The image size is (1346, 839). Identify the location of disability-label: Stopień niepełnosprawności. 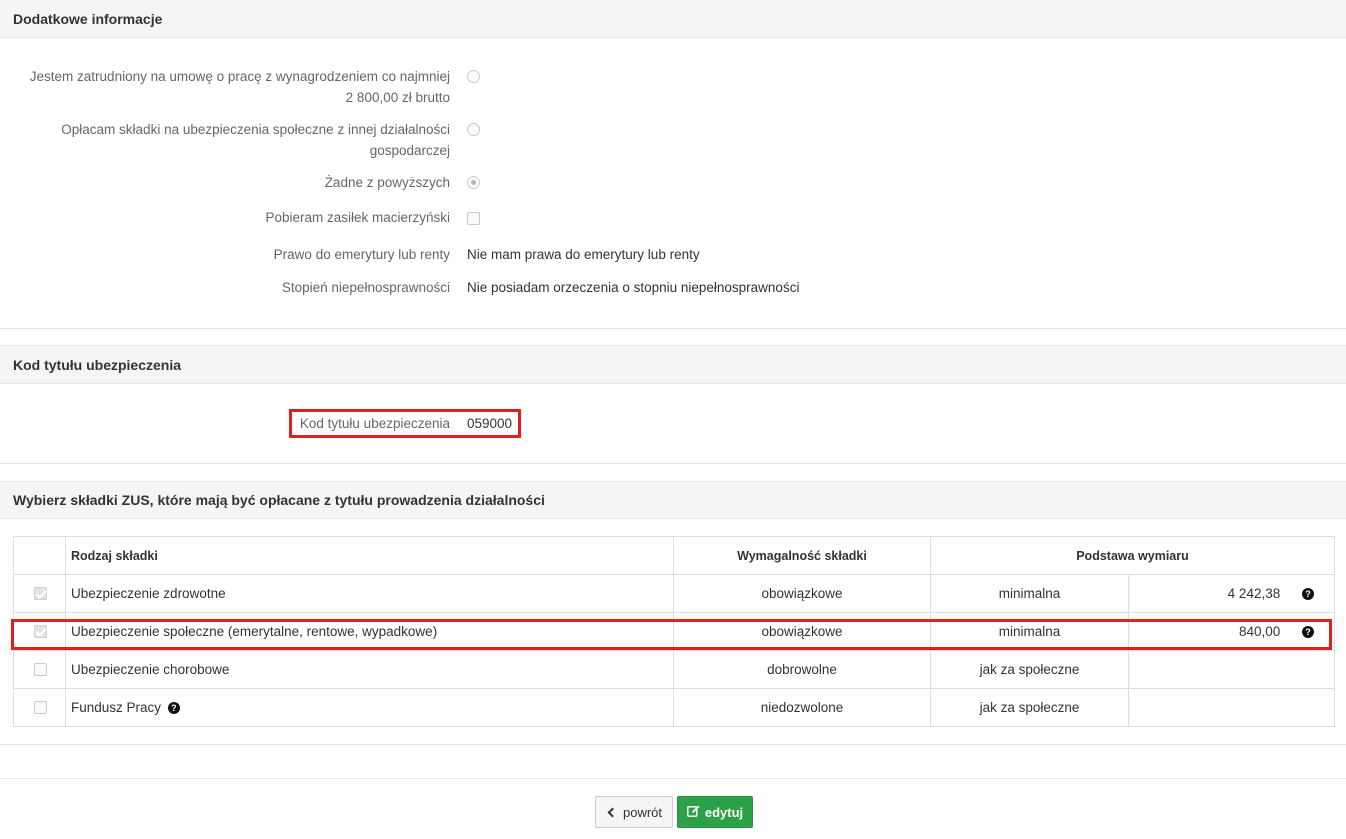
(365, 287).